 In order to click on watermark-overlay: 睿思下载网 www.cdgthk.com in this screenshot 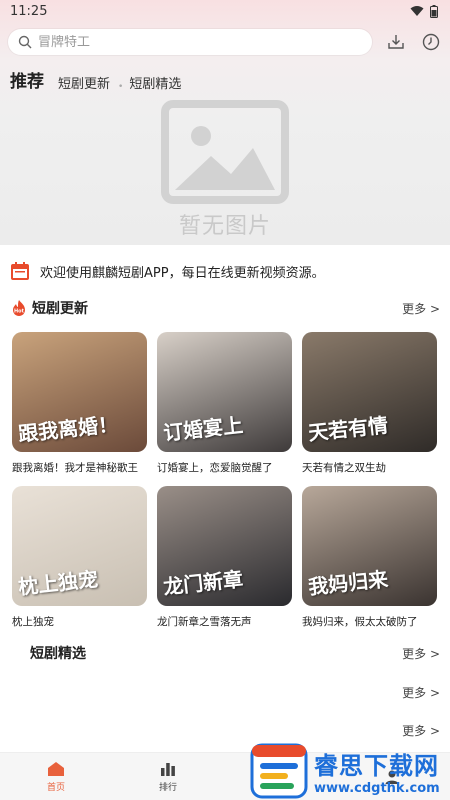, I will do `click(350, 771)`.